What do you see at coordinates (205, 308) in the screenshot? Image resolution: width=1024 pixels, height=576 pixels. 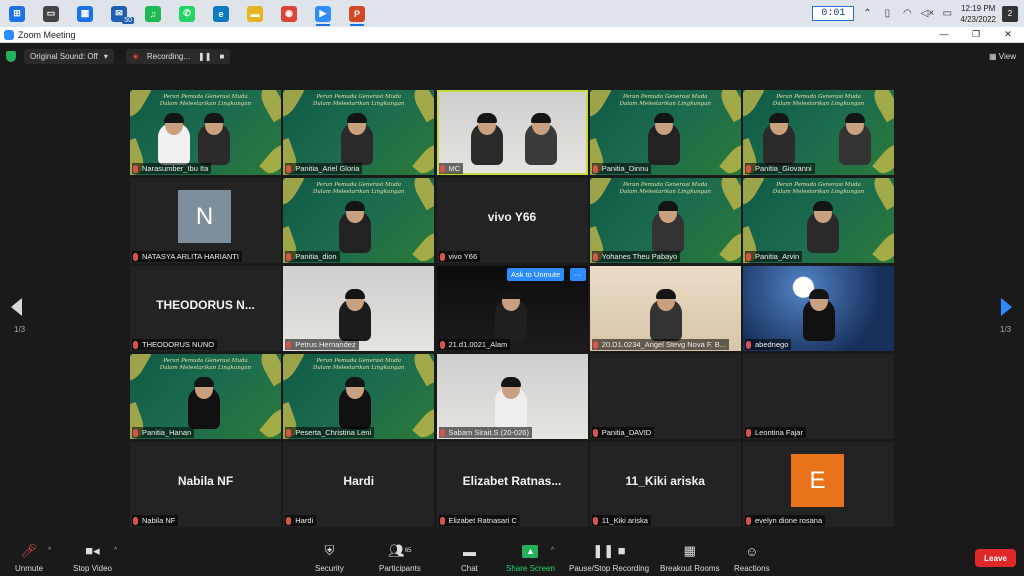 I see `participant-tile: THEODORUS N... THEODORUS NUNO` at bounding box center [205, 308].